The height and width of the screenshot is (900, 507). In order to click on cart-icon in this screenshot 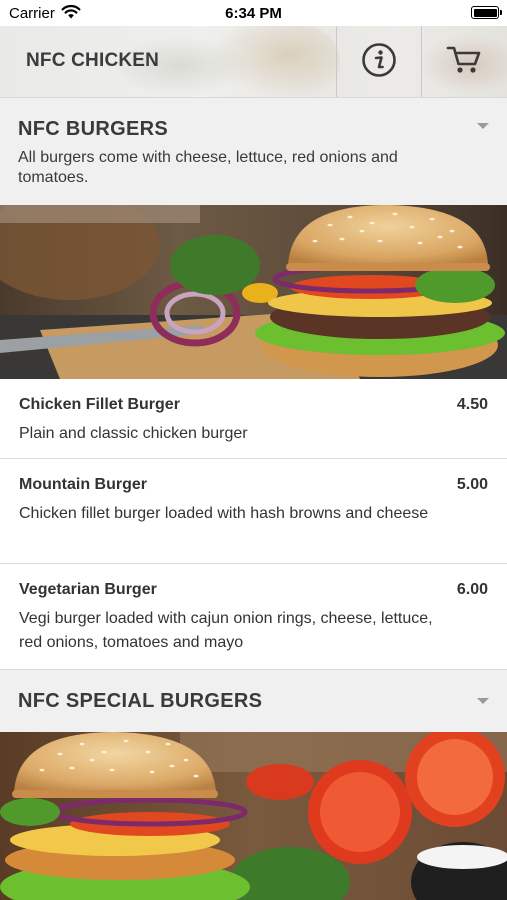, I will do `click(464, 62)`.